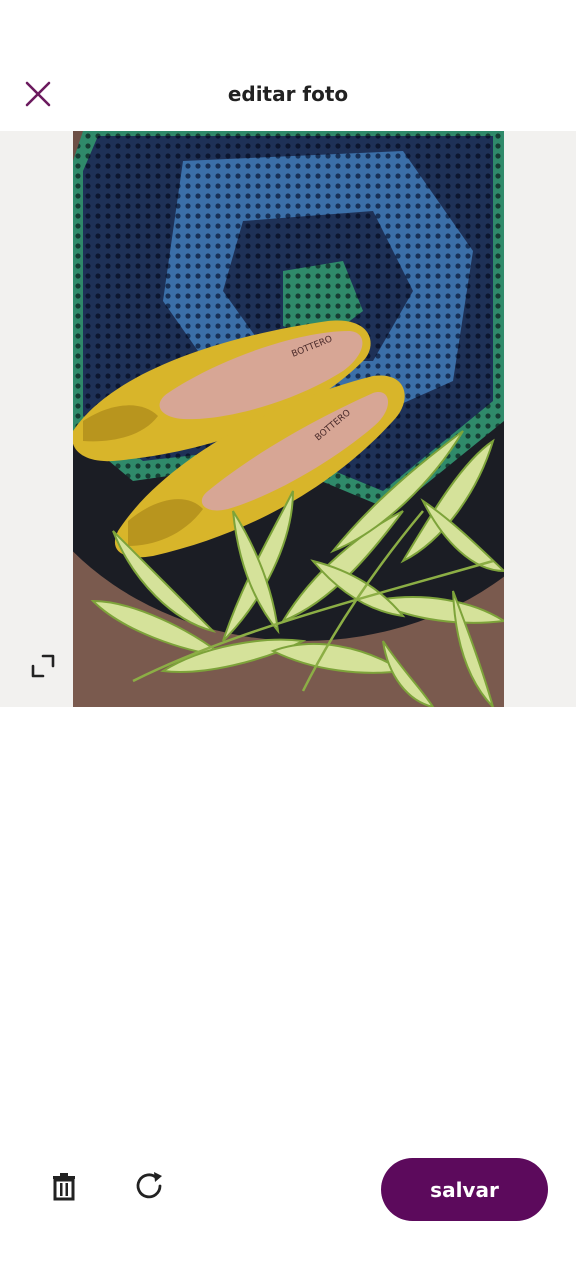 Image resolution: width=576 pixels, height=1280 pixels. I want to click on expand-icon, so click(43, 666).